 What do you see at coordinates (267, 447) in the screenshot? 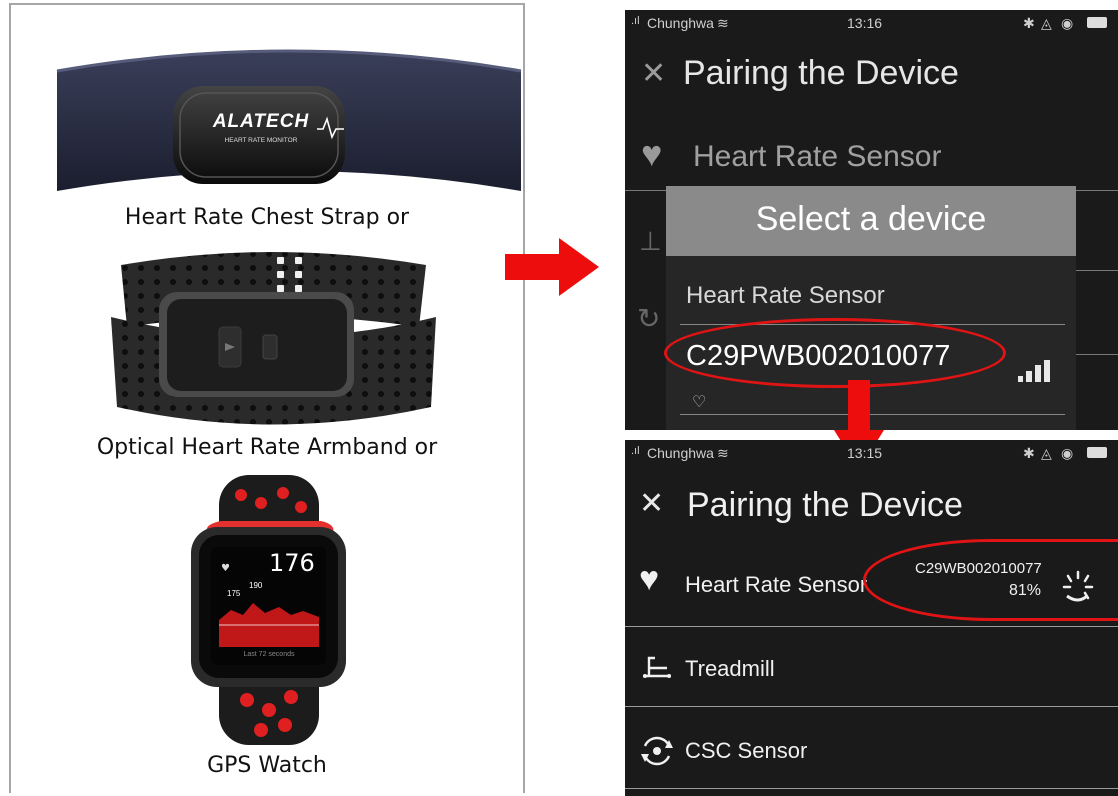
I see `armband-caption: Optical Heart Rate Armband or` at bounding box center [267, 447].